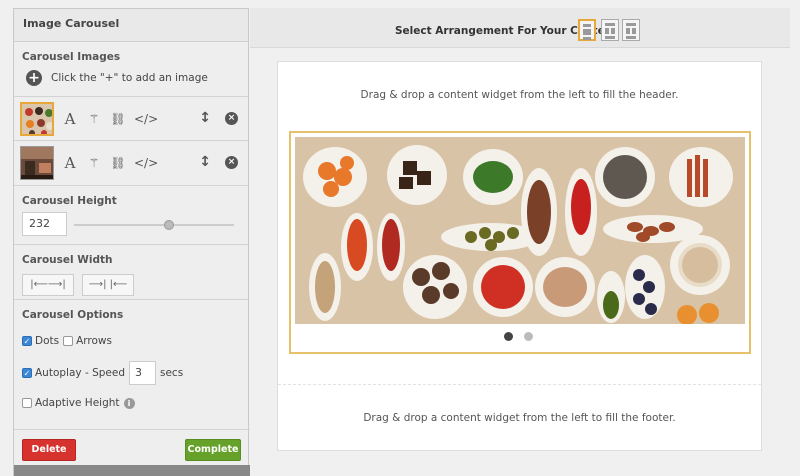  I want to click on width-full-button: |⟵⟶|, so click(48, 285).